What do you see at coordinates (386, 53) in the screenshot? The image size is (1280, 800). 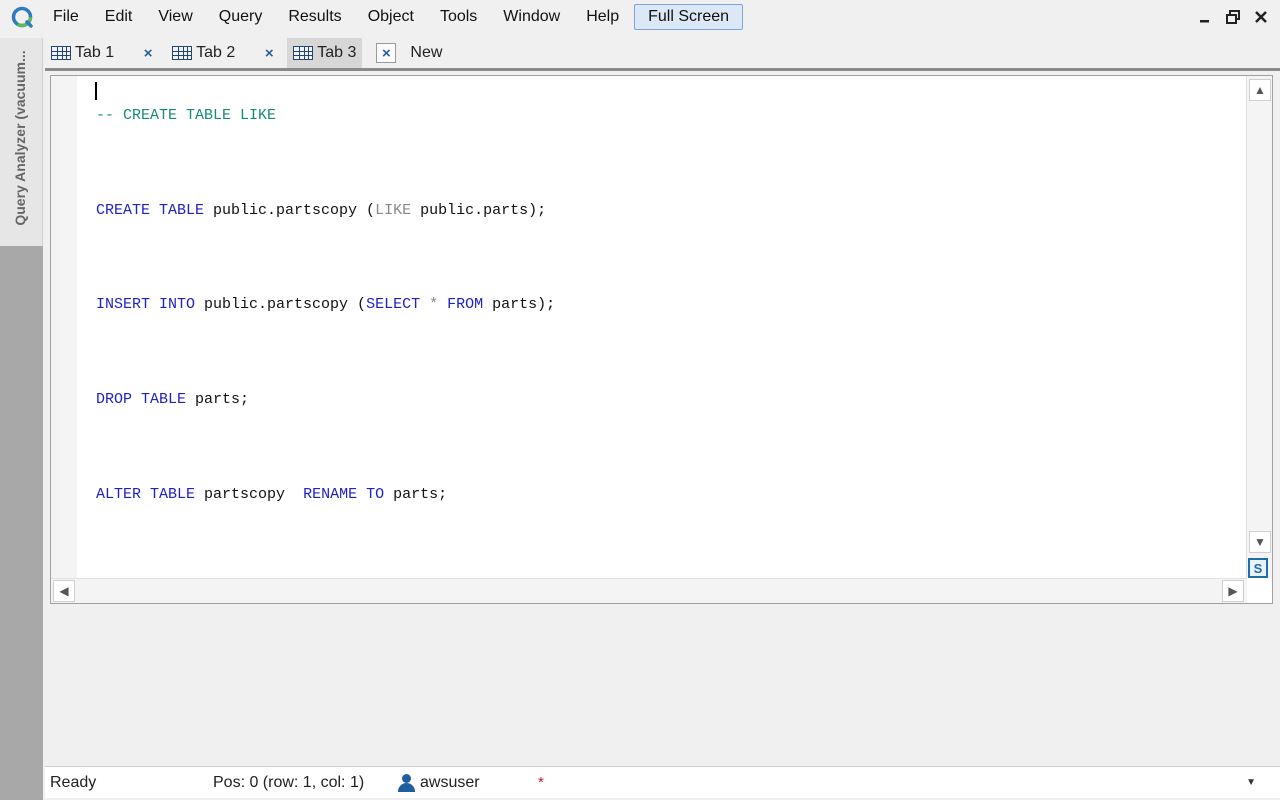 I see `tab-3-close-icon: ×` at bounding box center [386, 53].